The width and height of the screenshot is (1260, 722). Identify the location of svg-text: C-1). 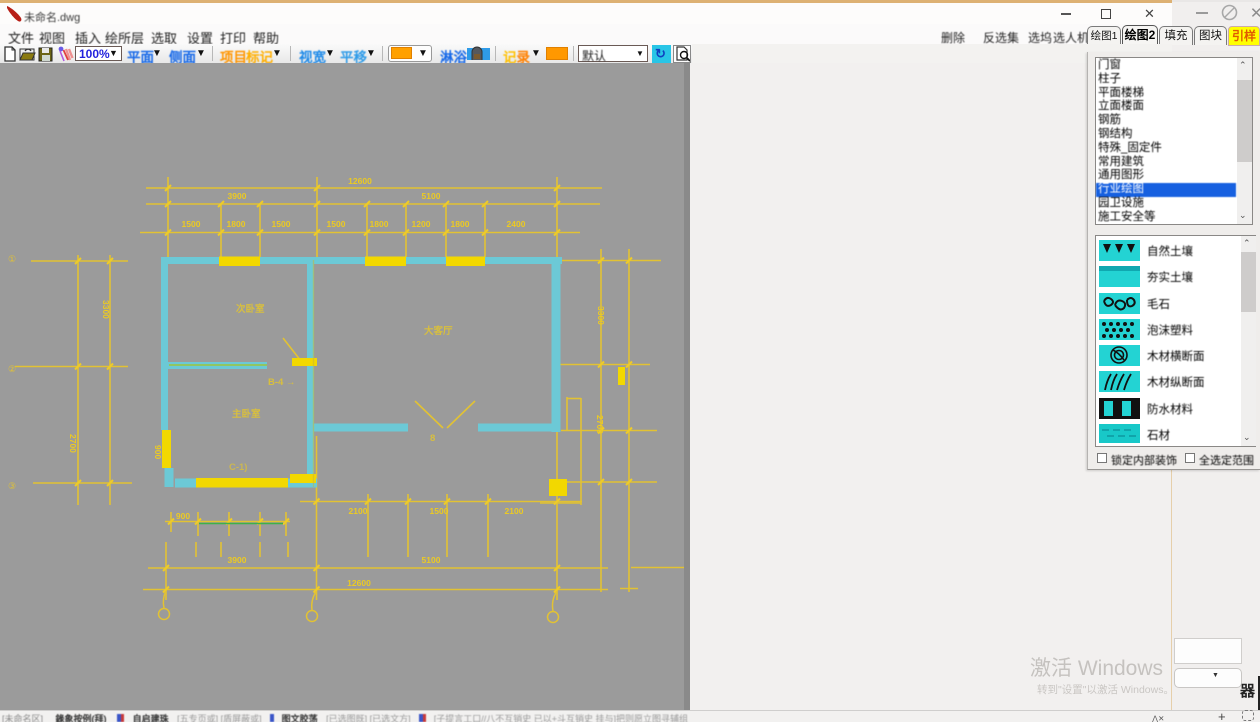
(238, 467).